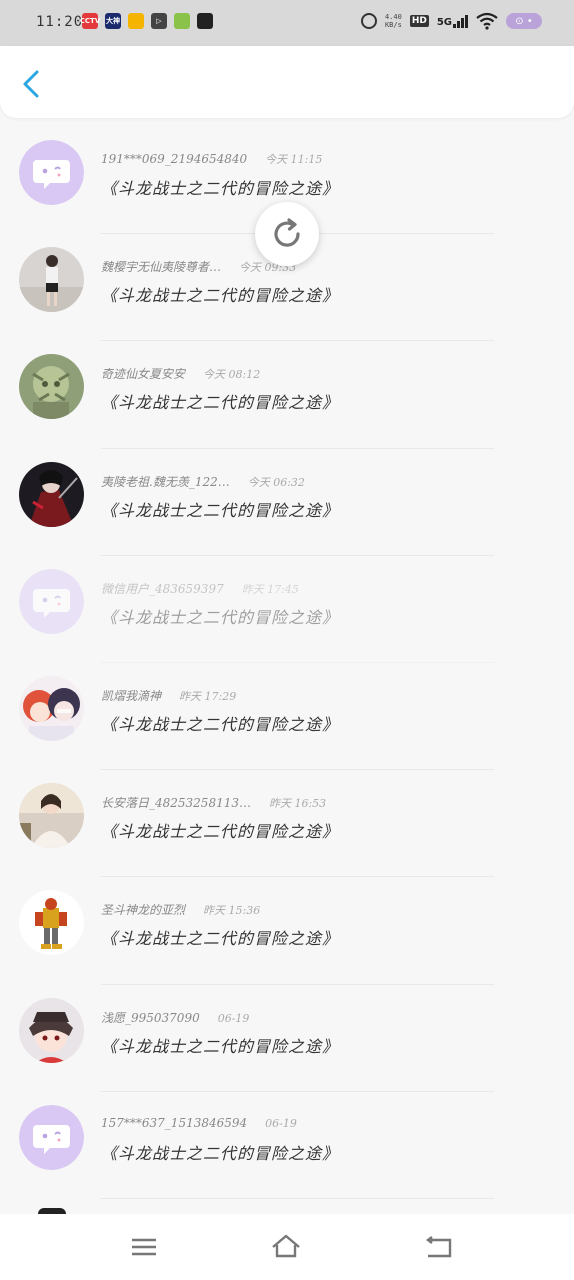  I want to click on play-app-icon: ▷, so click(159, 21).